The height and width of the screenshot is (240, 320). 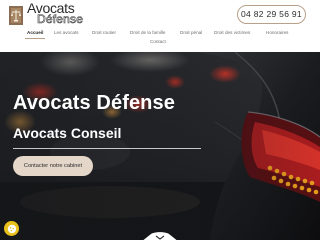 What do you see at coordinates (271, 14) in the screenshot?
I see `phone-button: 04 82 29 56 91` at bounding box center [271, 14].